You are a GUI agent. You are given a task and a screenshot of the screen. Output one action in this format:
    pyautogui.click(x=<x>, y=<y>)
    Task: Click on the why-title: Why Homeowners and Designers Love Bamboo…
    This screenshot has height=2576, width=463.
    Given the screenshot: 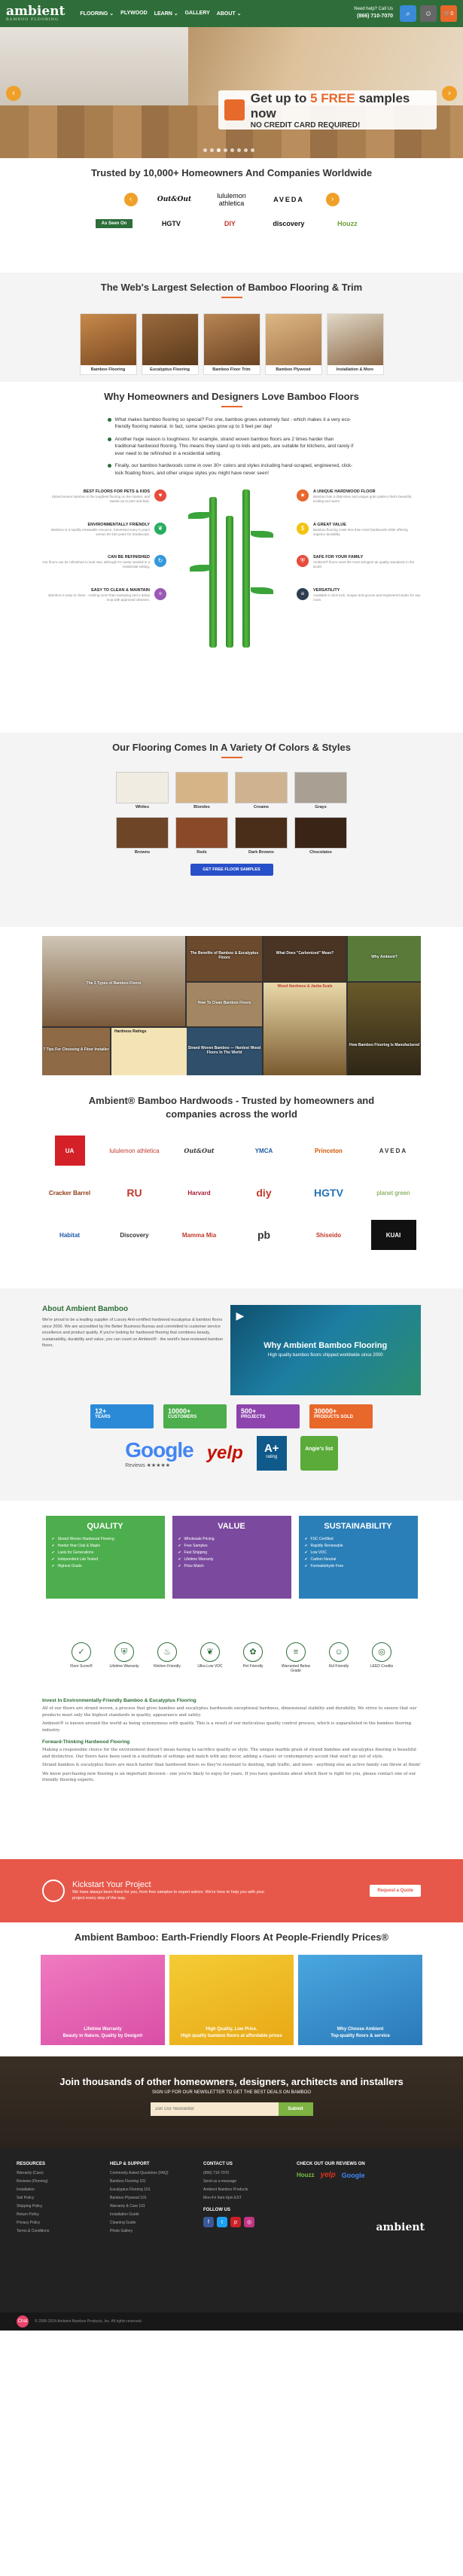 What is the action you would take?
    pyautogui.click(x=231, y=396)
    